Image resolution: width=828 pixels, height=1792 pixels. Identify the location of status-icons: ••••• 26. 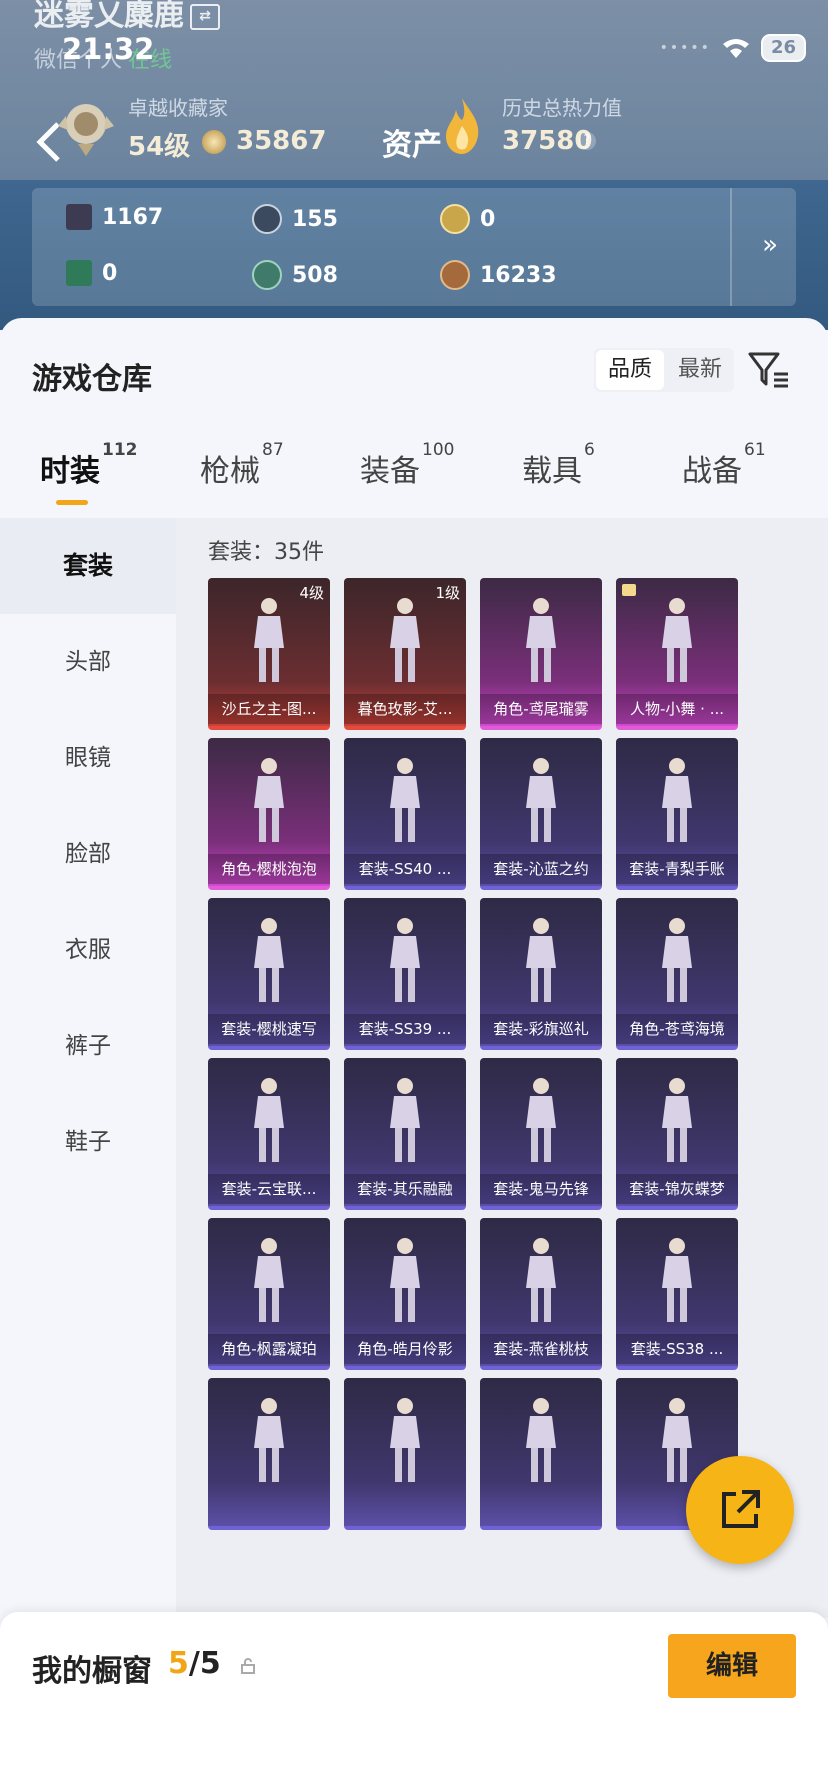
(733, 48).